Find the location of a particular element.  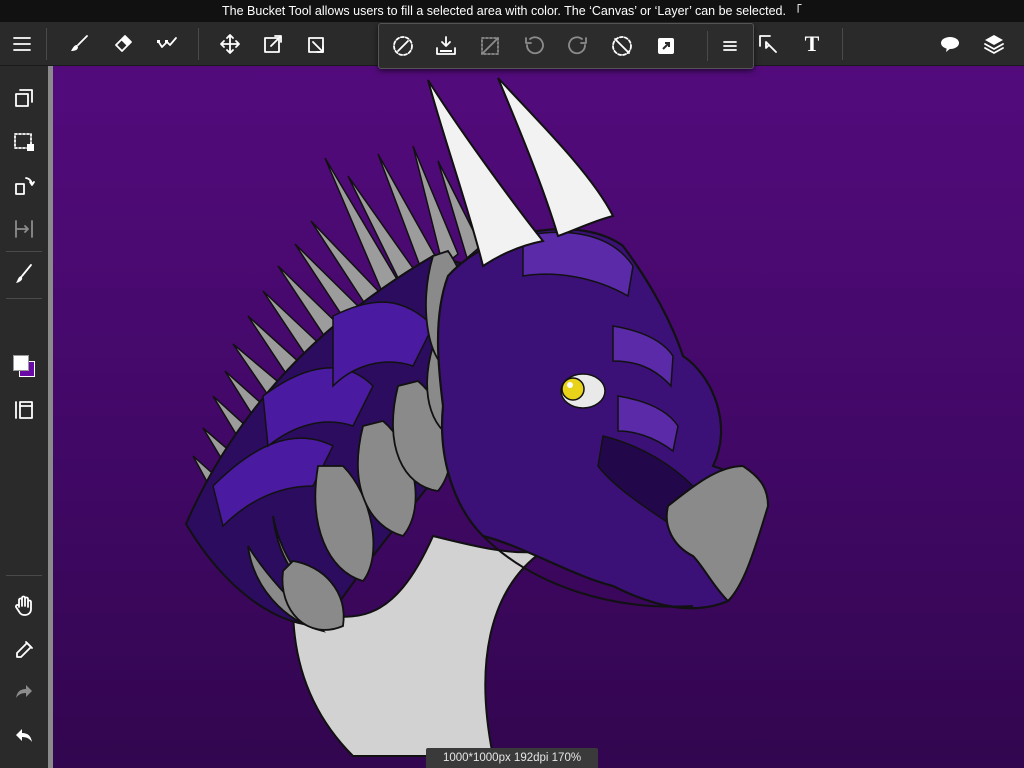

redo-button is located at coordinates (24, 693).